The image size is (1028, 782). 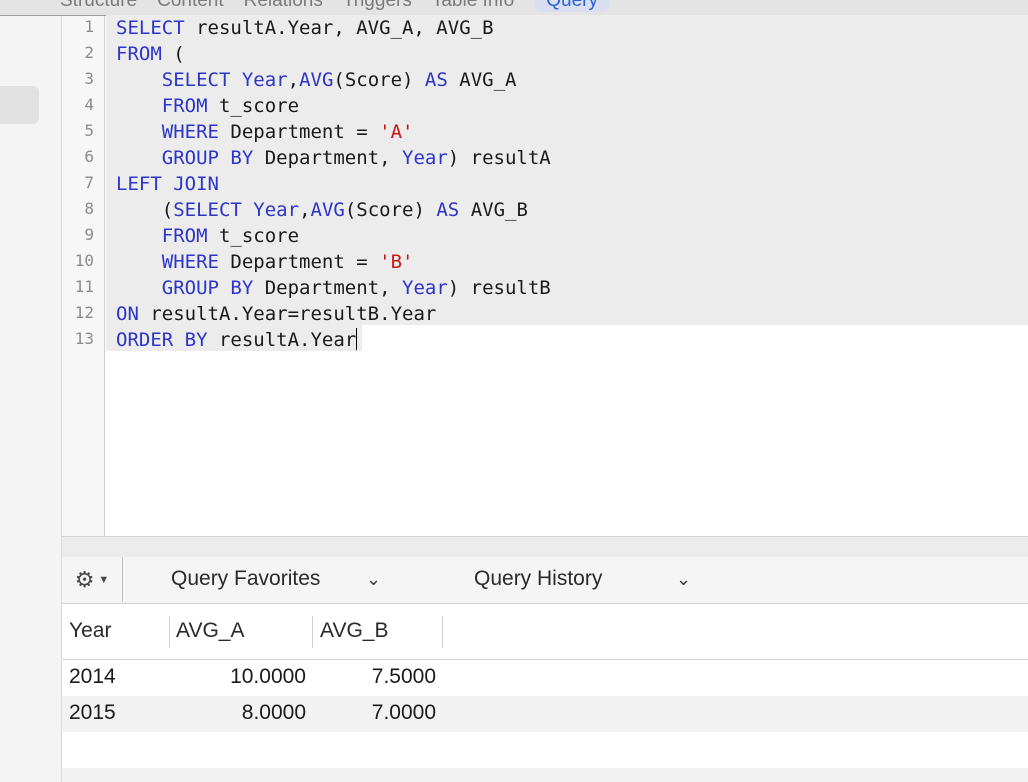 What do you see at coordinates (283, 6) in the screenshot?
I see `tab-relations: Relations` at bounding box center [283, 6].